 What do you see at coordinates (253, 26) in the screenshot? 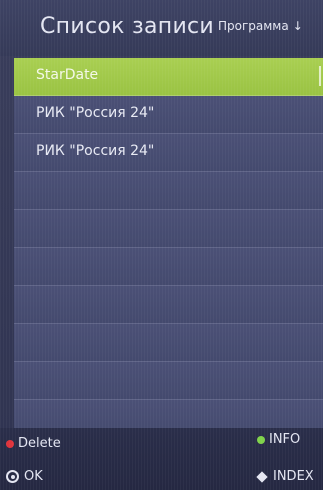
I see `sort-label: Программа` at bounding box center [253, 26].